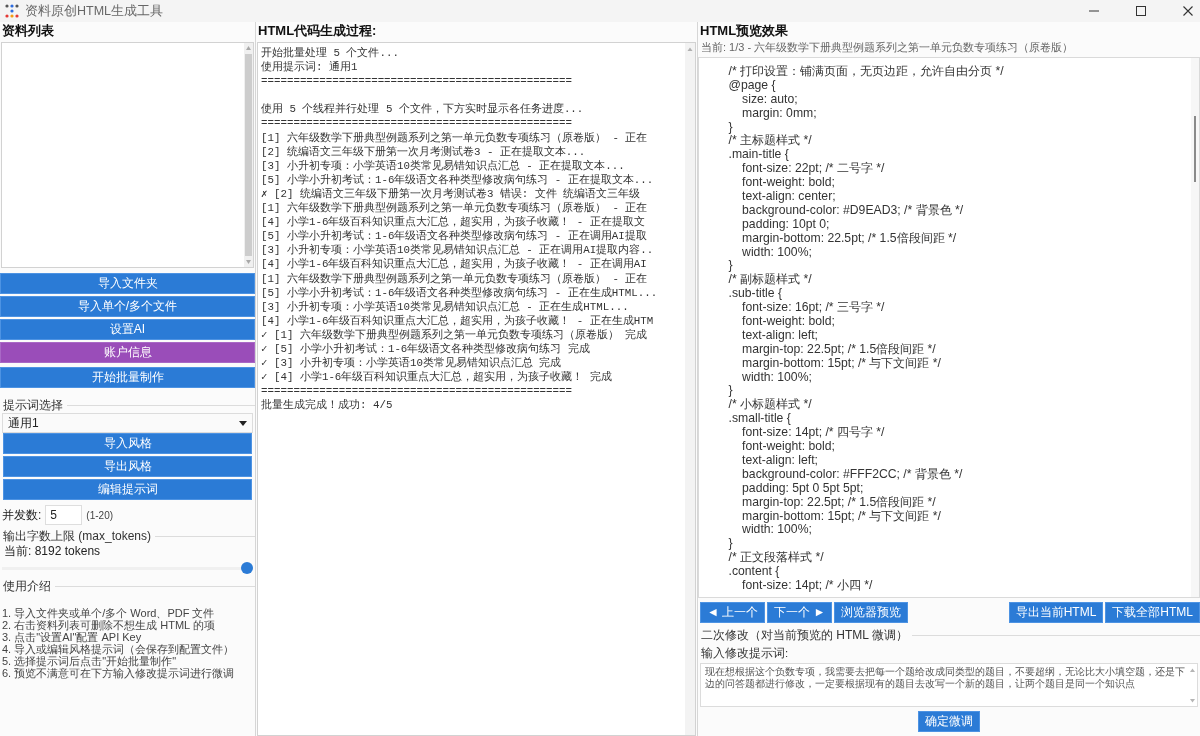  What do you see at coordinates (412, 363) in the screenshot?
I see `log-line: ✓ [3] 小升初专项：小学英语10类常见易错知识点汇总 完成` at bounding box center [412, 363].